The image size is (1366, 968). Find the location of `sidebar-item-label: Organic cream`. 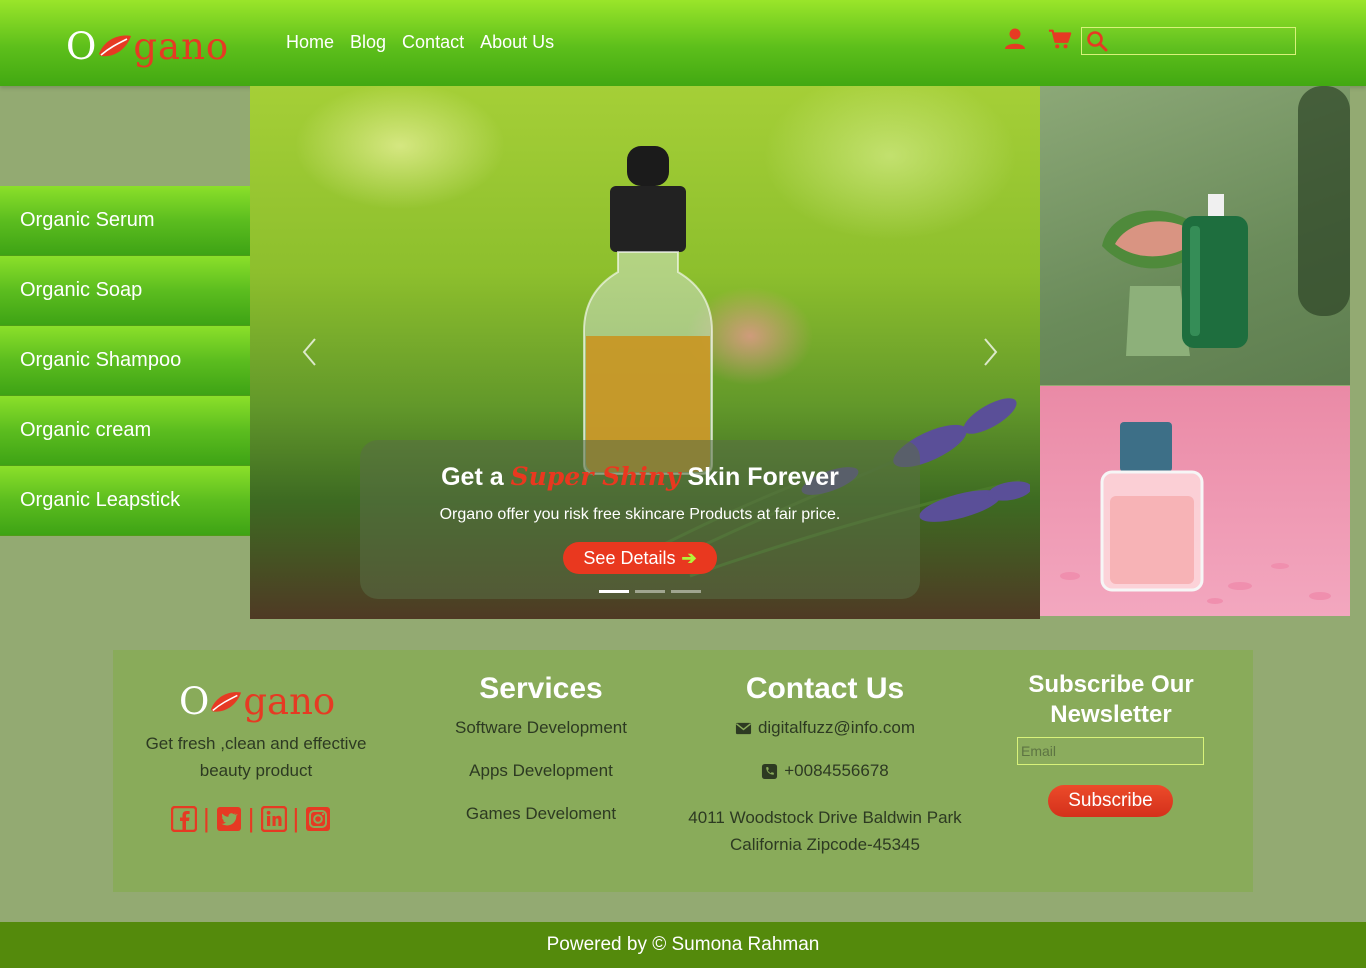

sidebar-item-label: Organic cream is located at coordinates (86, 430).